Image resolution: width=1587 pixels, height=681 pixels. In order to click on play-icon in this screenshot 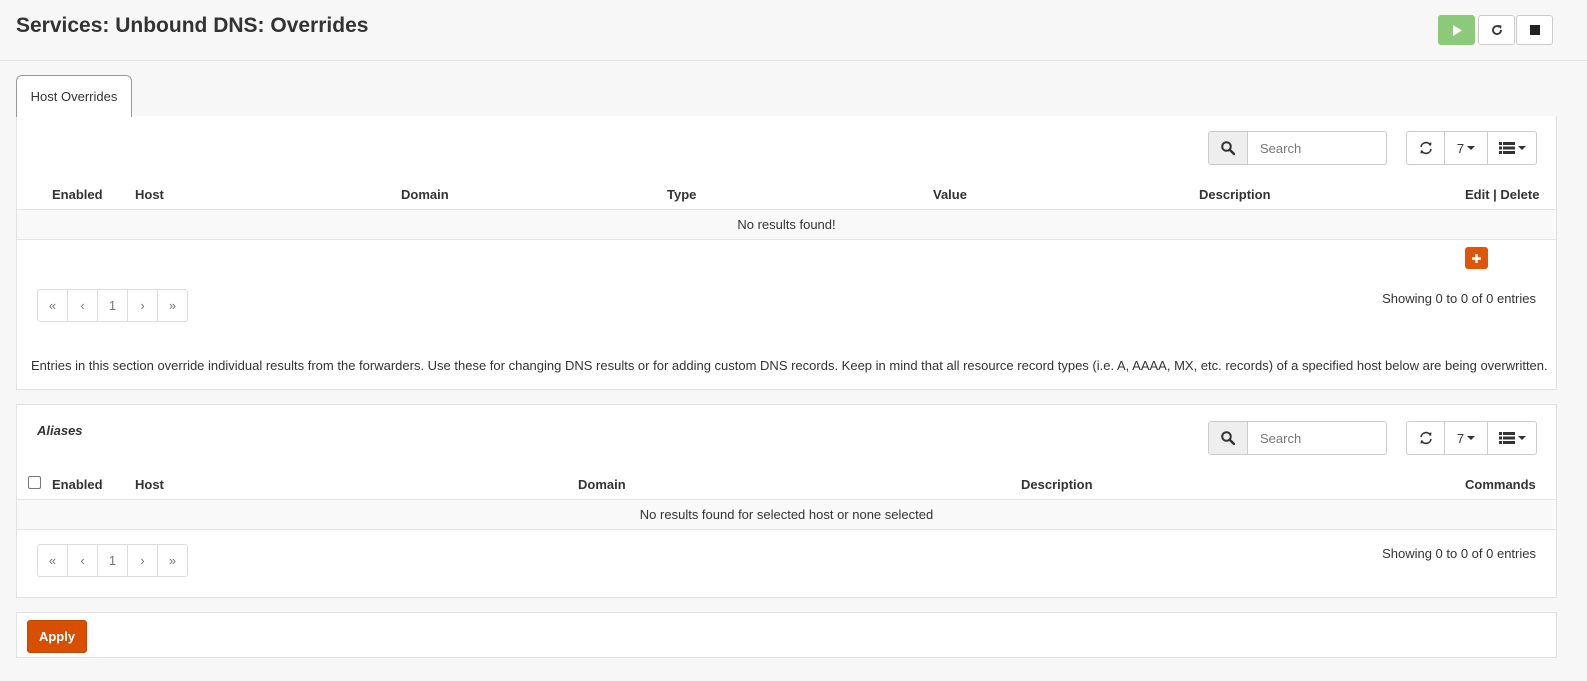, I will do `click(1457, 30)`.